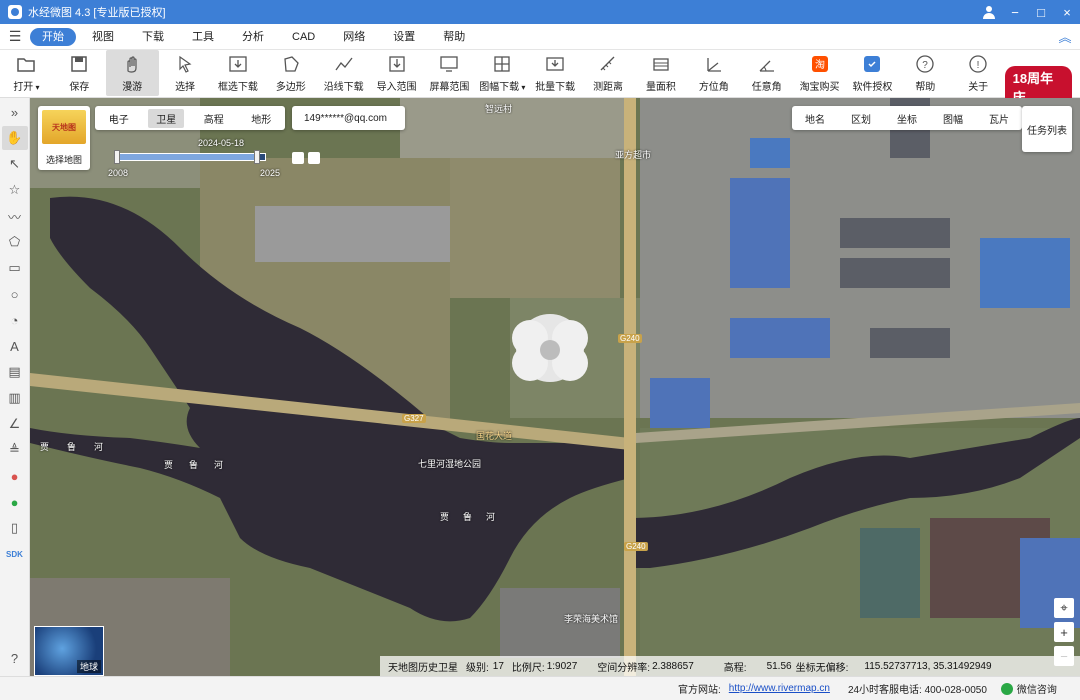 This screenshot has width=1080, height=700. I want to click on layer-tiles: 瓦片, so click(999, 118).